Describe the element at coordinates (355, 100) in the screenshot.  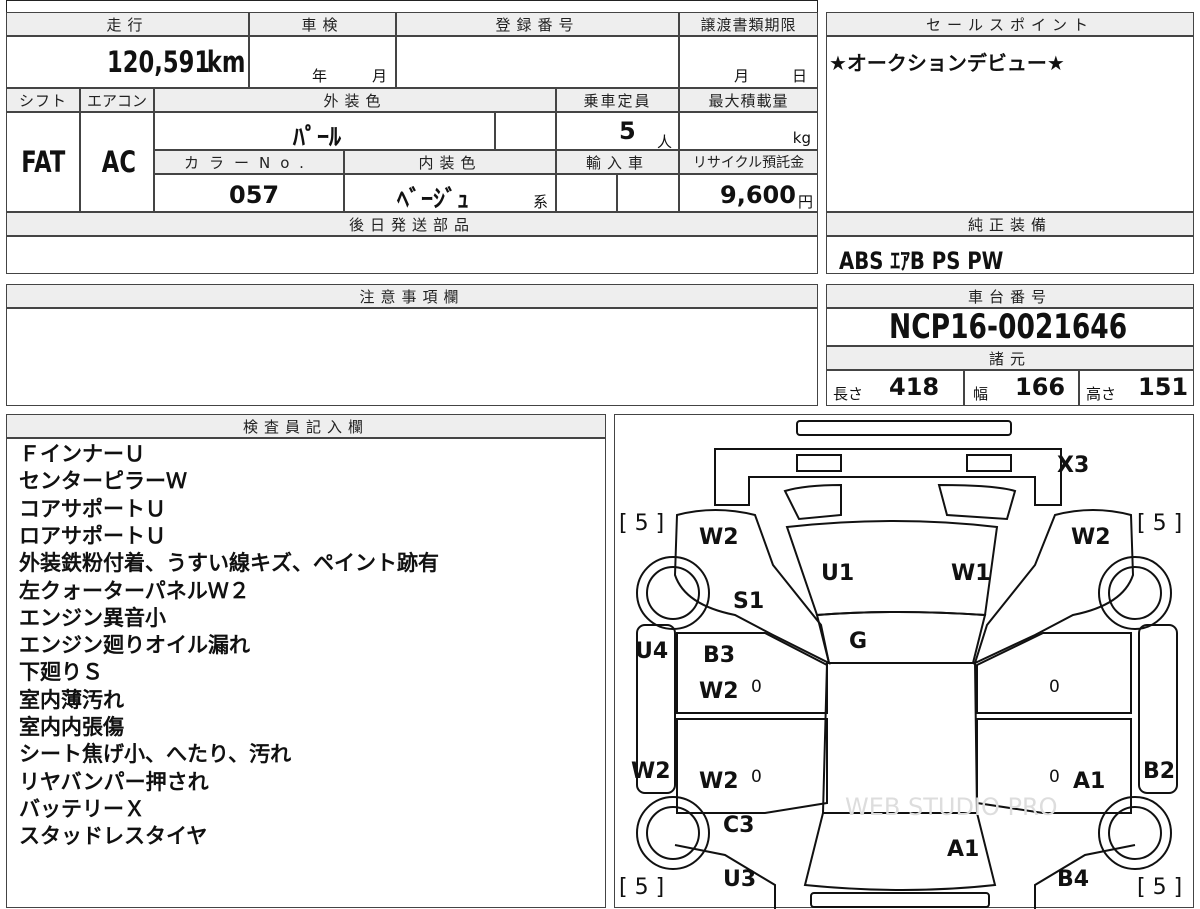
I see `exterior-color-header: 外装色` at that location.